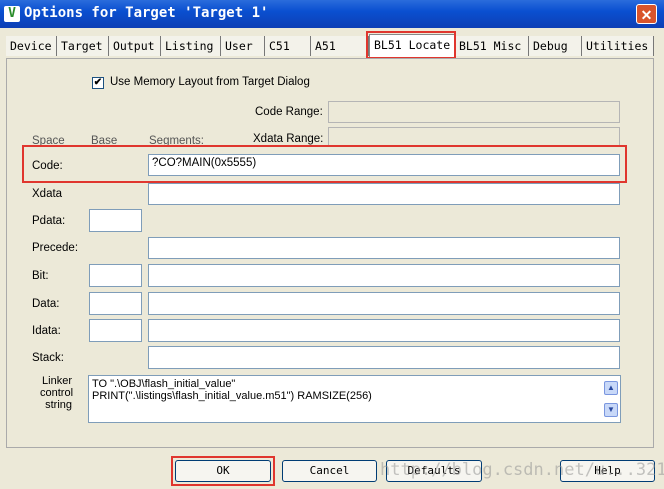 This screenshot has height=489, width=664. I want to click on tab-utilities: Utilities, so click(618, 46).